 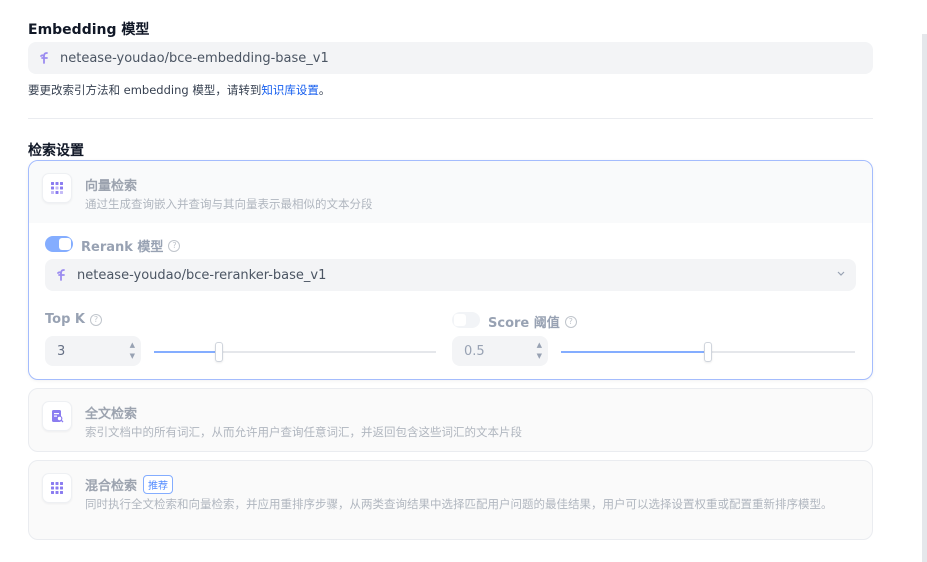 What do you see at coordinates (202, 275) in the screenshot?
I see `rerank-model-name: netease-youdao/bce-reranker-base_v1` at bounding box center [202, 275].